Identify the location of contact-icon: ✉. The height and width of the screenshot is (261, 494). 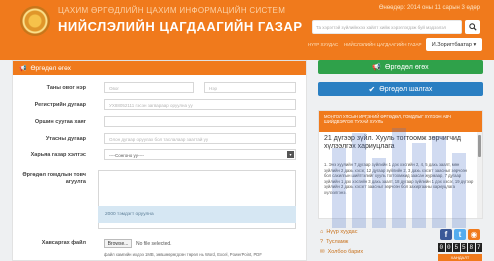
(322, 252).